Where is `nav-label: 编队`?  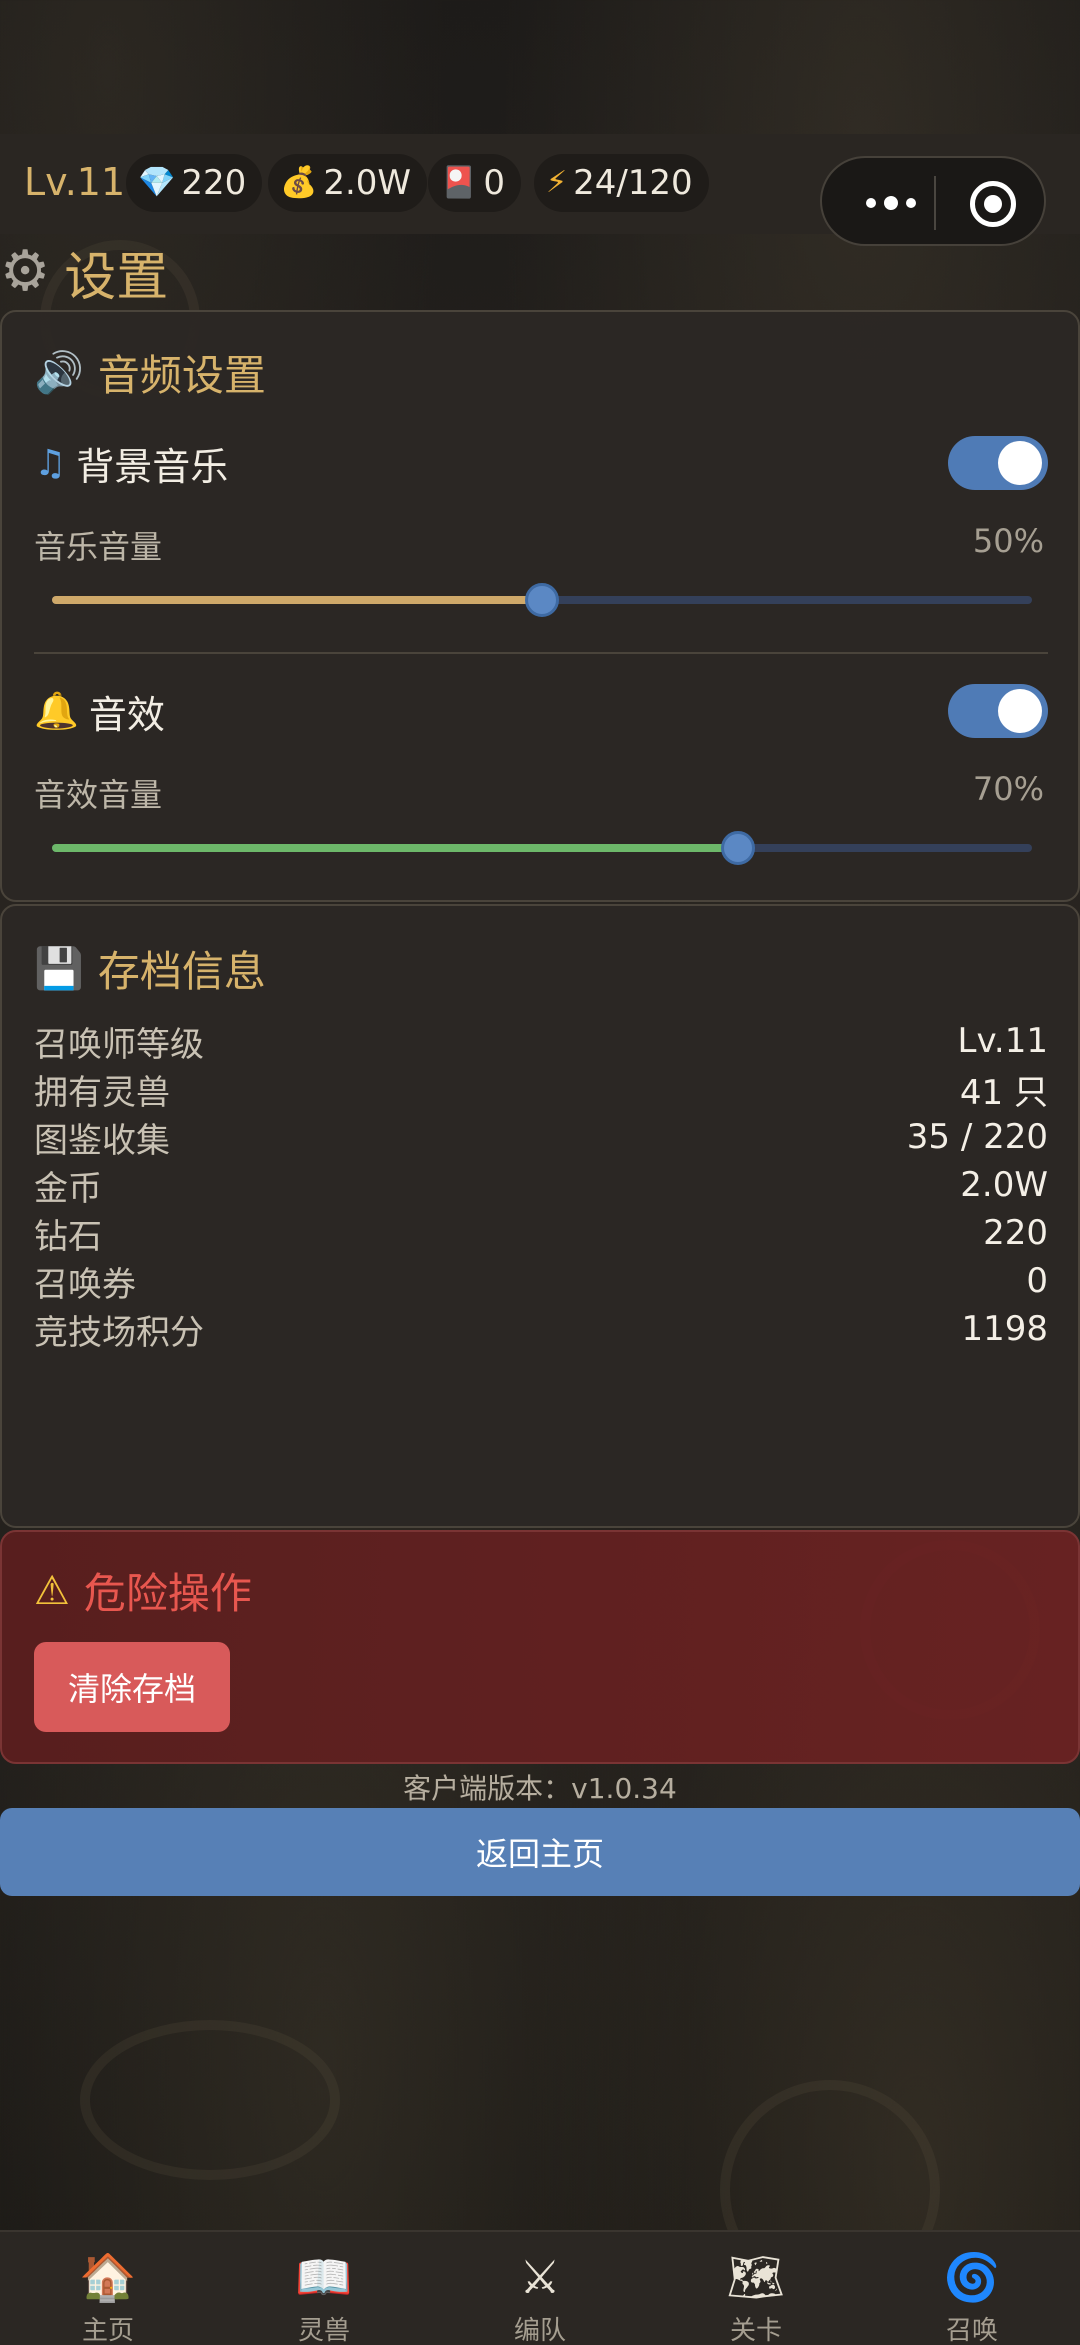 nav-label: 编队 is located at coordinates (539, 2330).